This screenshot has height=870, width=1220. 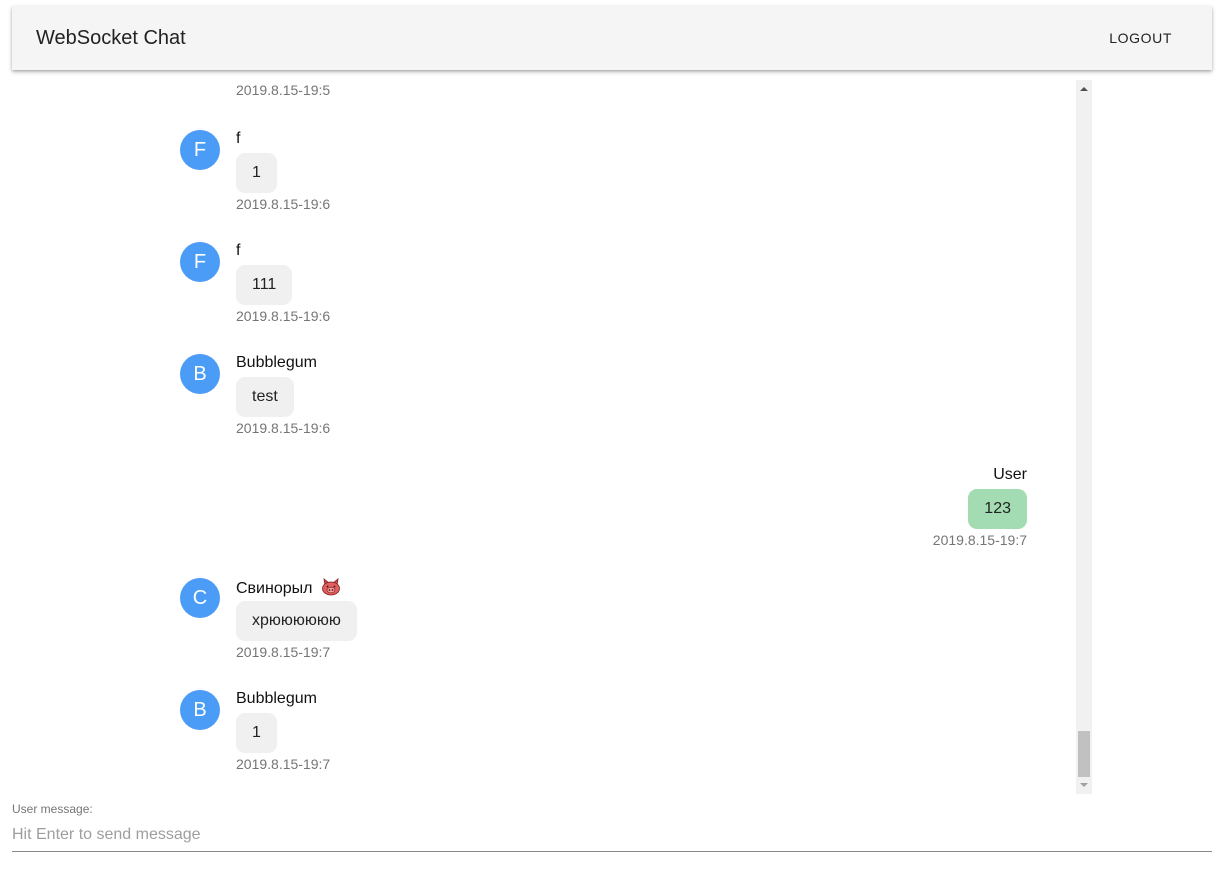 I want to click on message-timestamp: 2019.8.15-19:5, so click(x=283, y=90).